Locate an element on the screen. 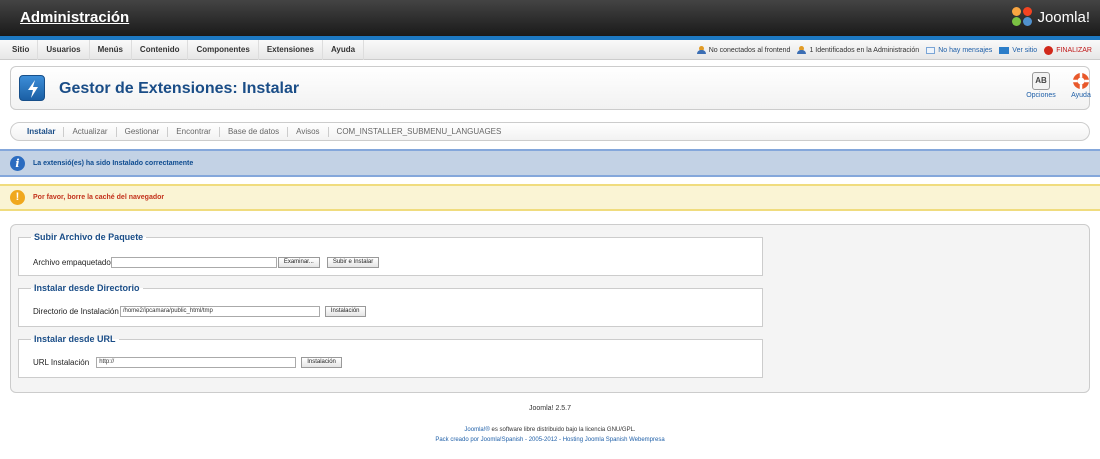  page-title: Gestor de Extensiones: Instalar is located at coordinates (179, 88).